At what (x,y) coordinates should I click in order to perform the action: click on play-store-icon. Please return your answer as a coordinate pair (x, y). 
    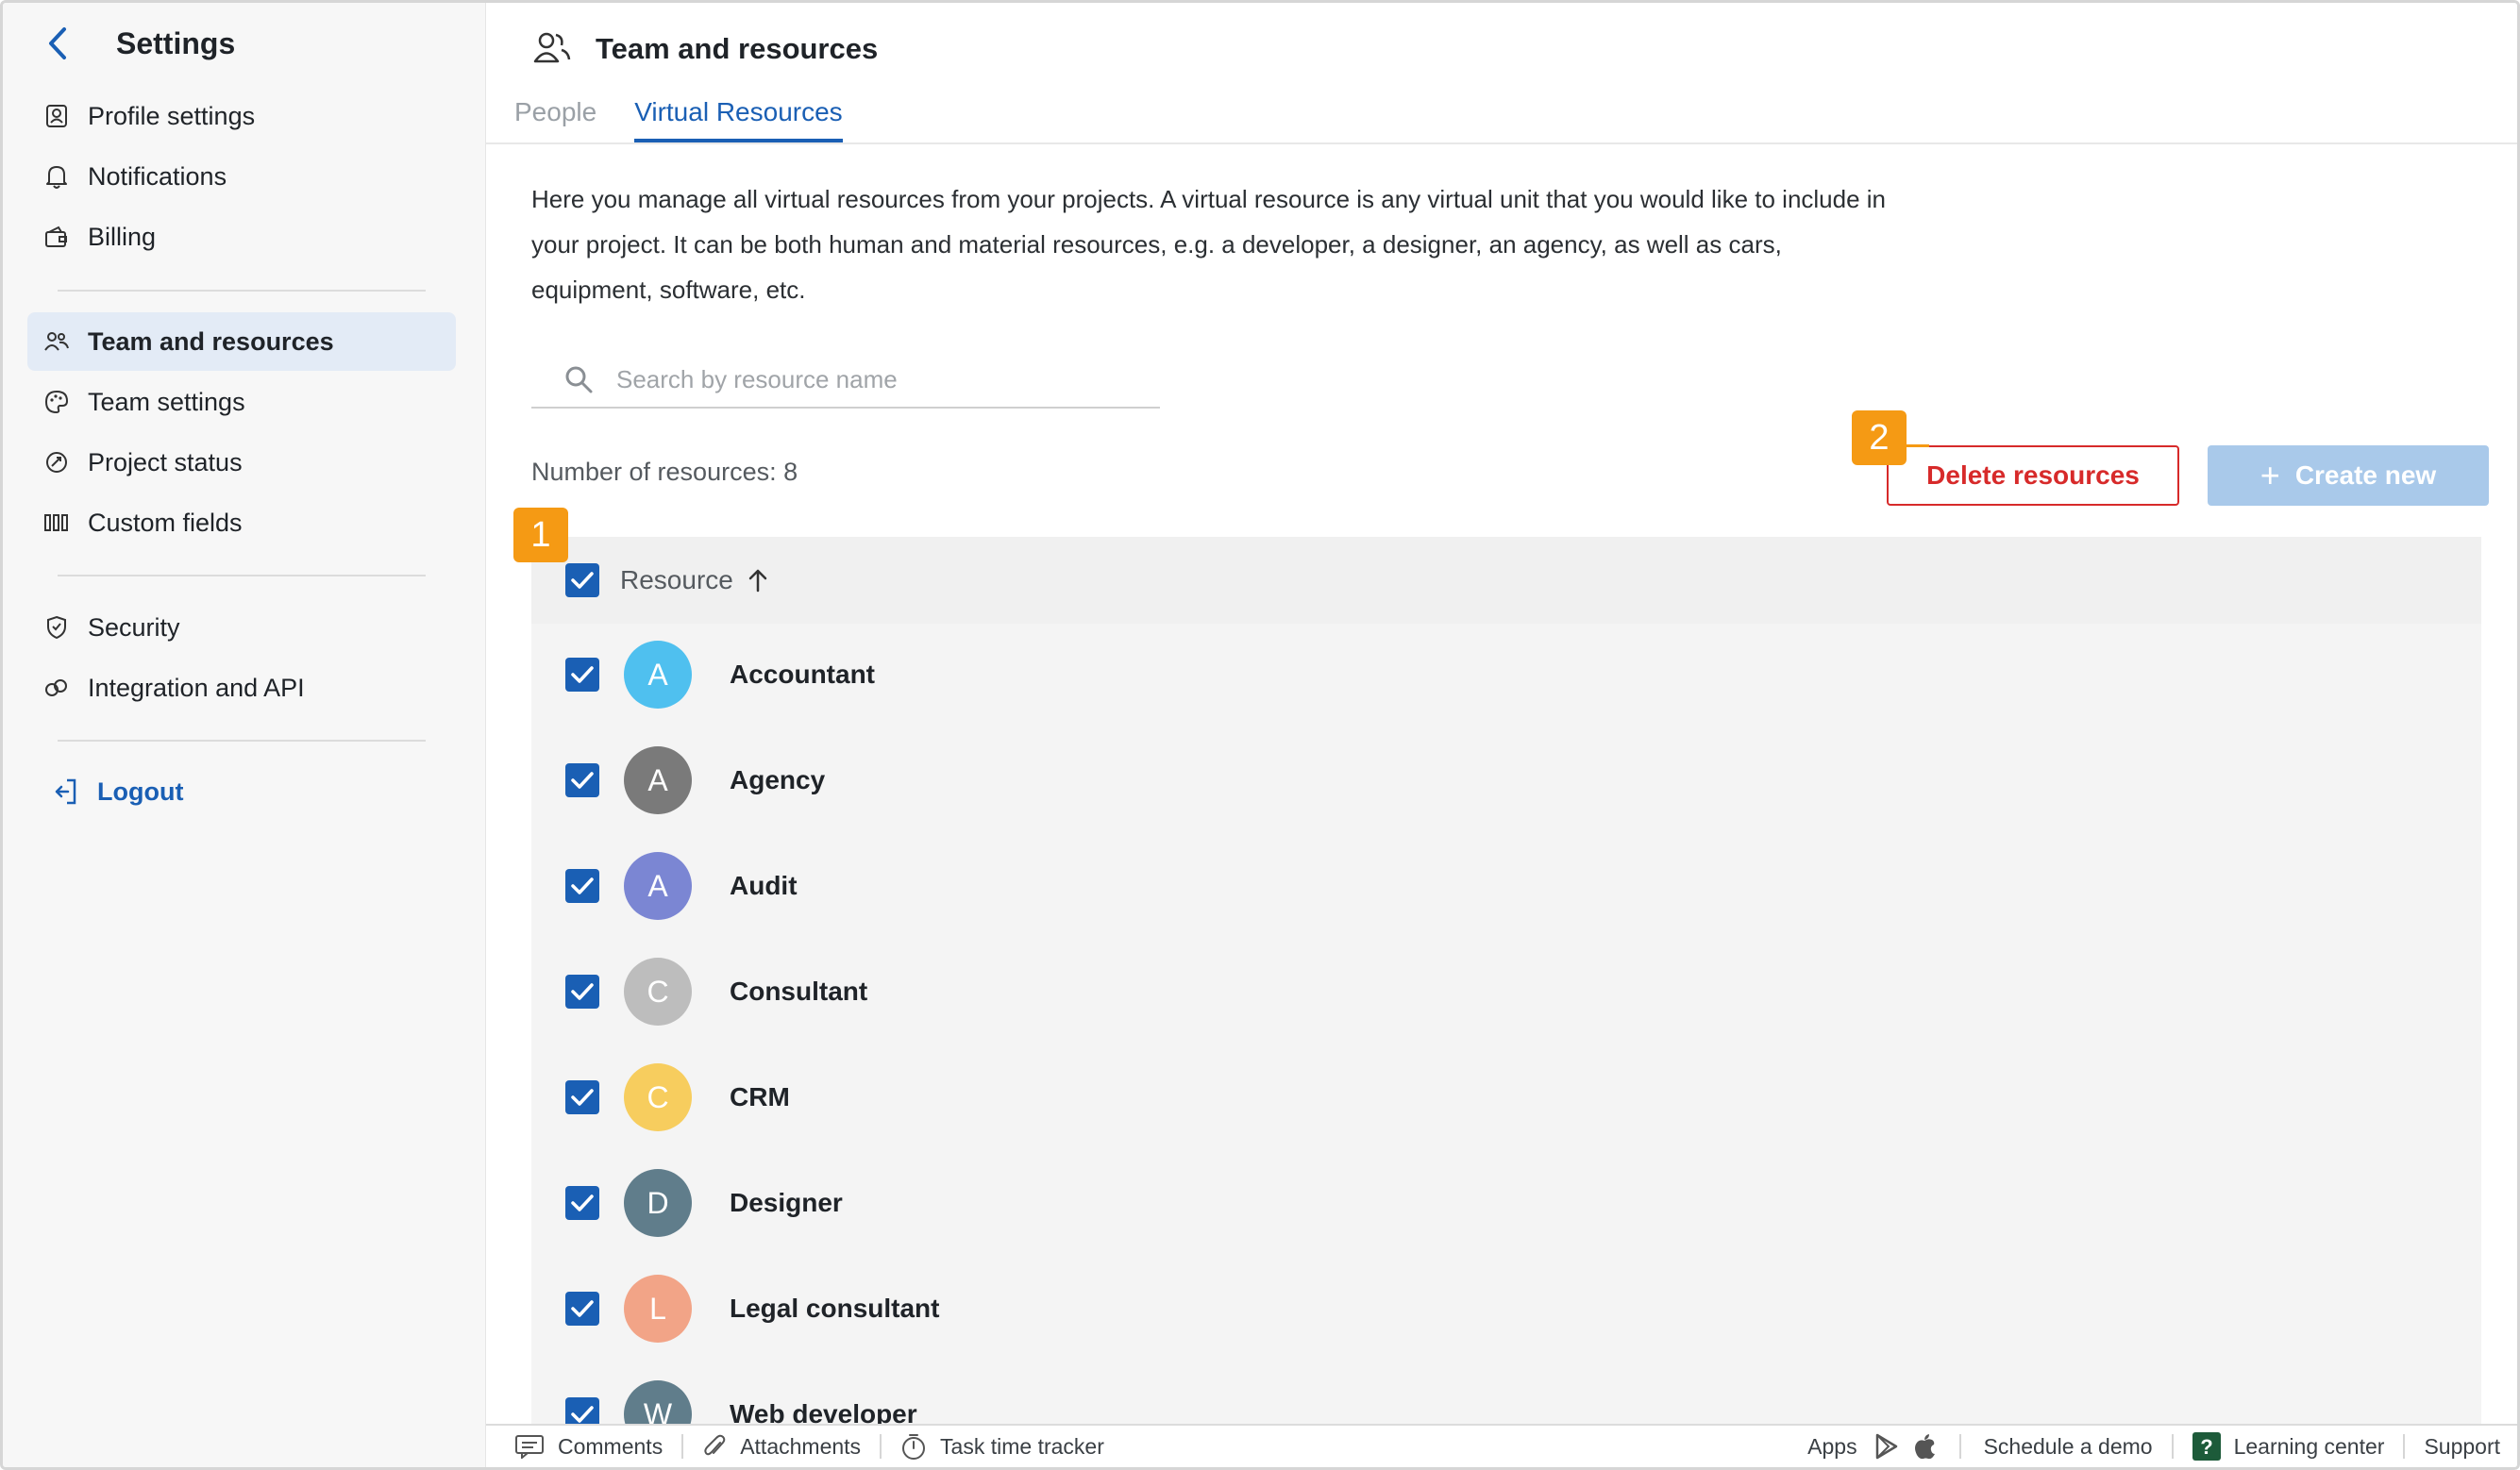
    Looking at the image, I should click on (1886, 1446).